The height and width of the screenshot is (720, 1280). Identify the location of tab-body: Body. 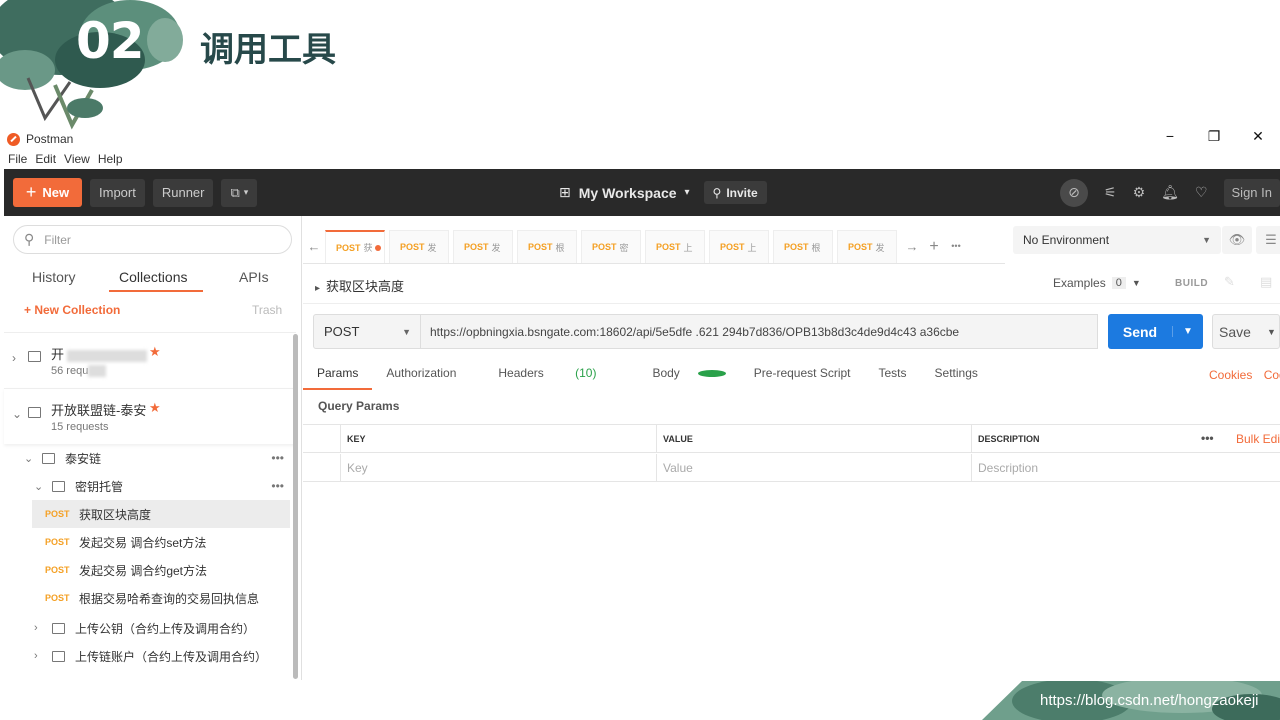
(681, 377).